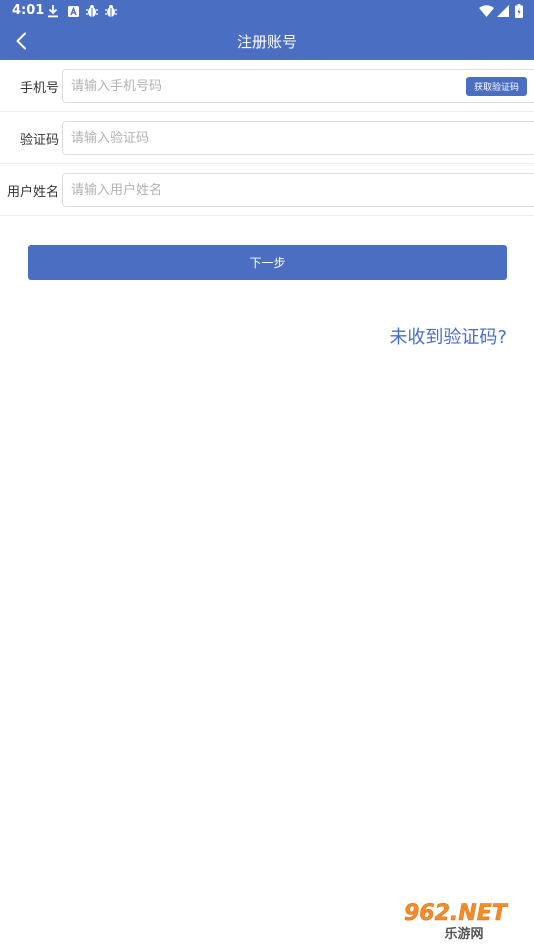 This screenshot has height=949, width=534. Describe the element at coordinates (502, 11) in the screenshot. I see `signal-icon` at that location.